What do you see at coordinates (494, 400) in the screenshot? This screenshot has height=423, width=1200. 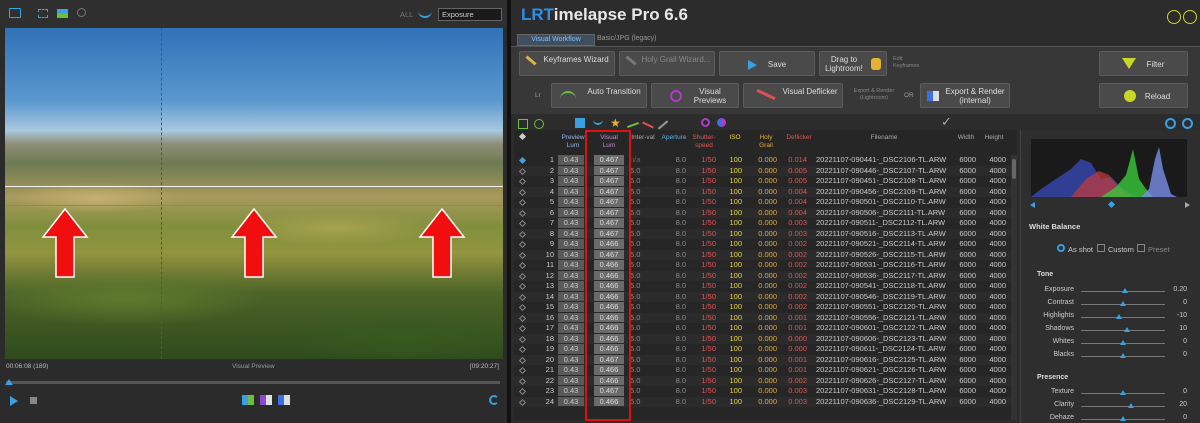 I see `refresh-icon` at bounding box center [494, 400].